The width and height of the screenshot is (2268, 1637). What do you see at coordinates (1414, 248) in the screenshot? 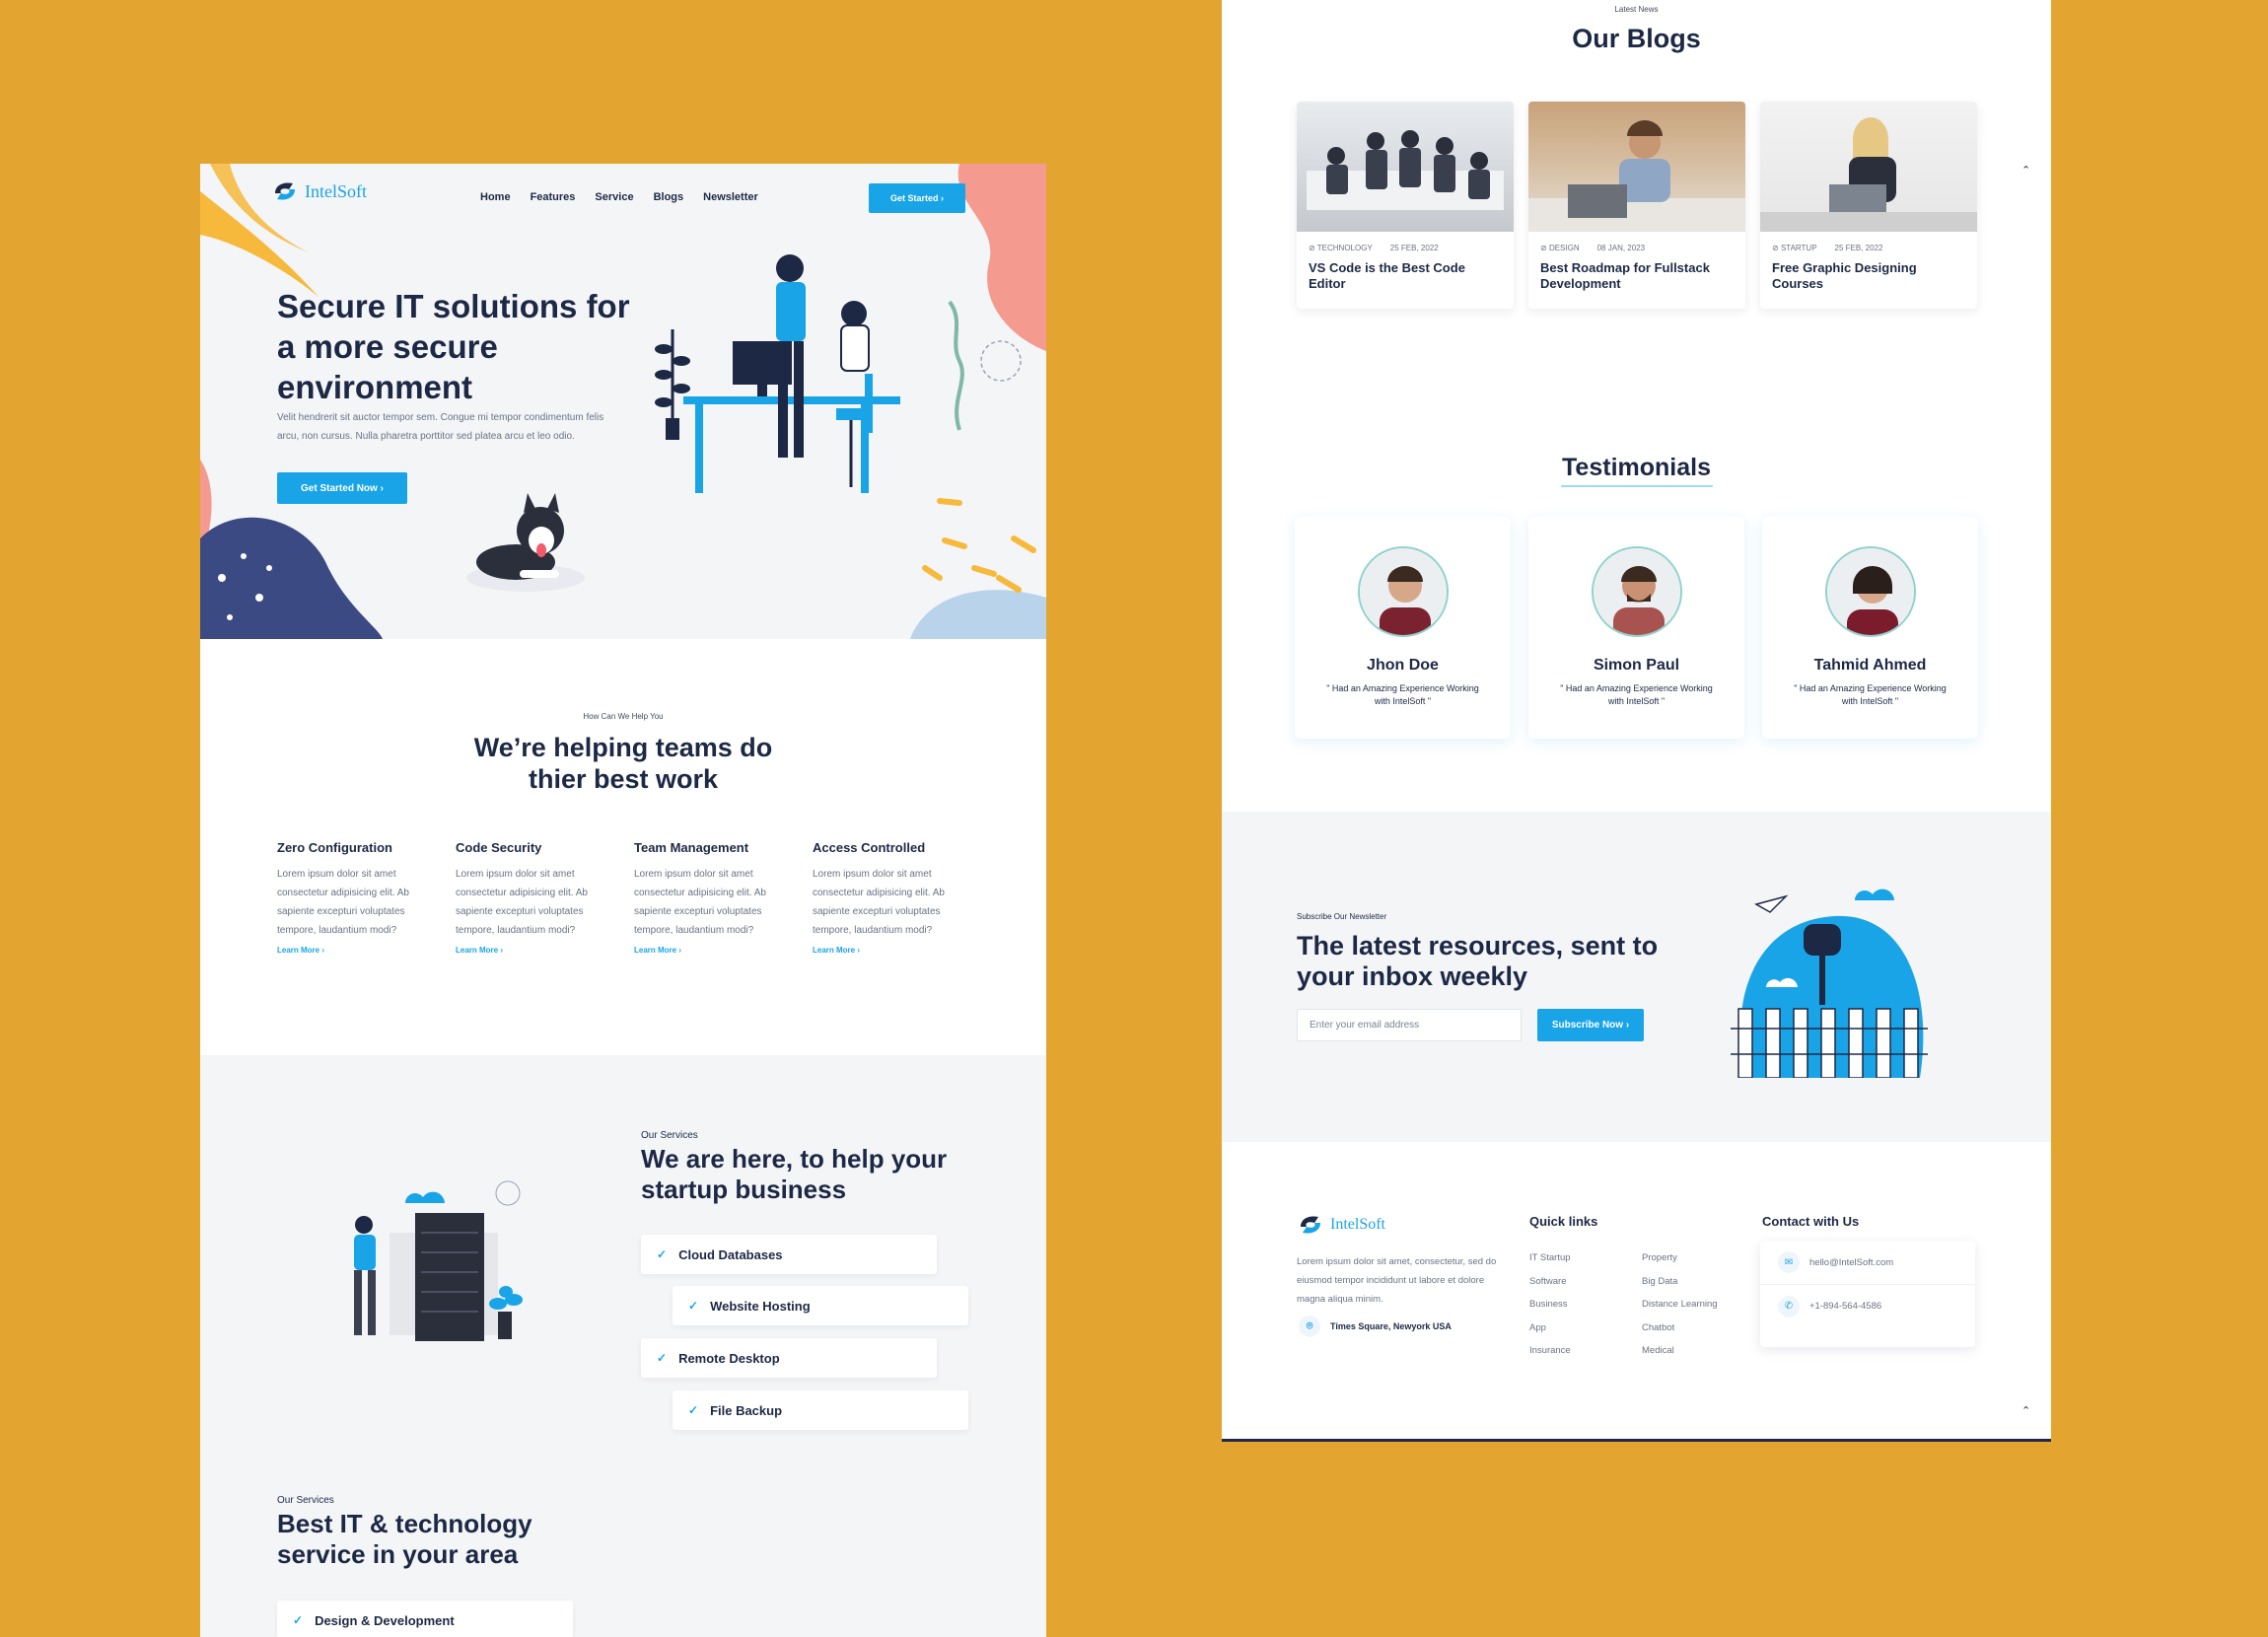
I see `blog-date: 25 FEB, 2022` at bounding box center [1414, 248].